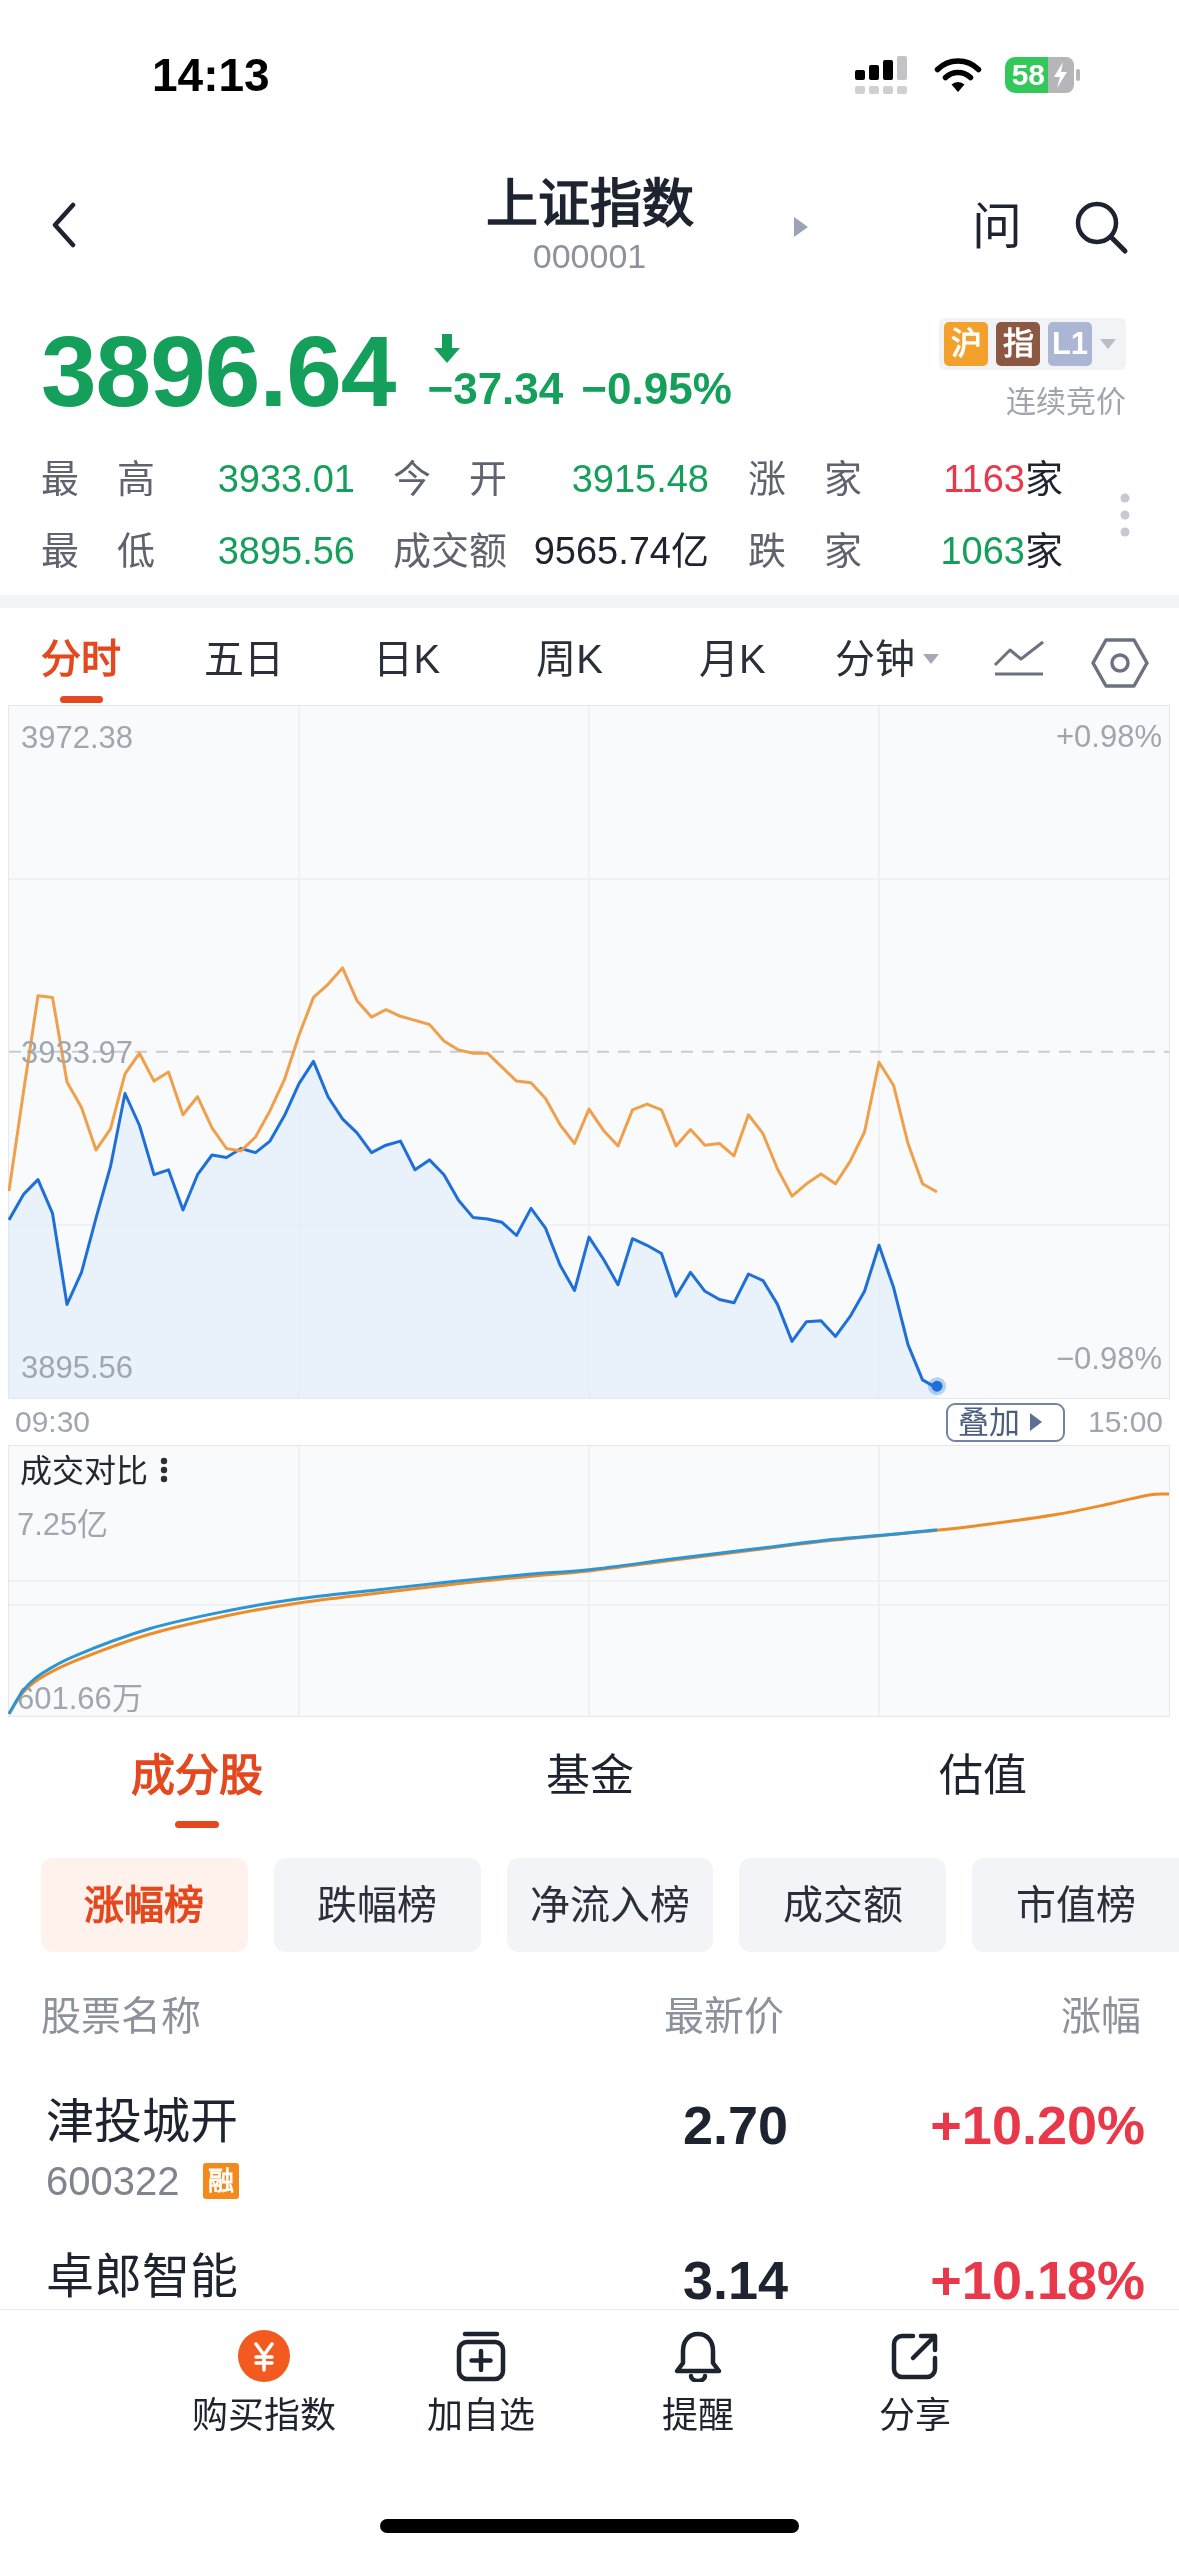  Describe the element at coordinates (196, 1777) in the screenshot. I see `section-tab: 成分股` at that location.